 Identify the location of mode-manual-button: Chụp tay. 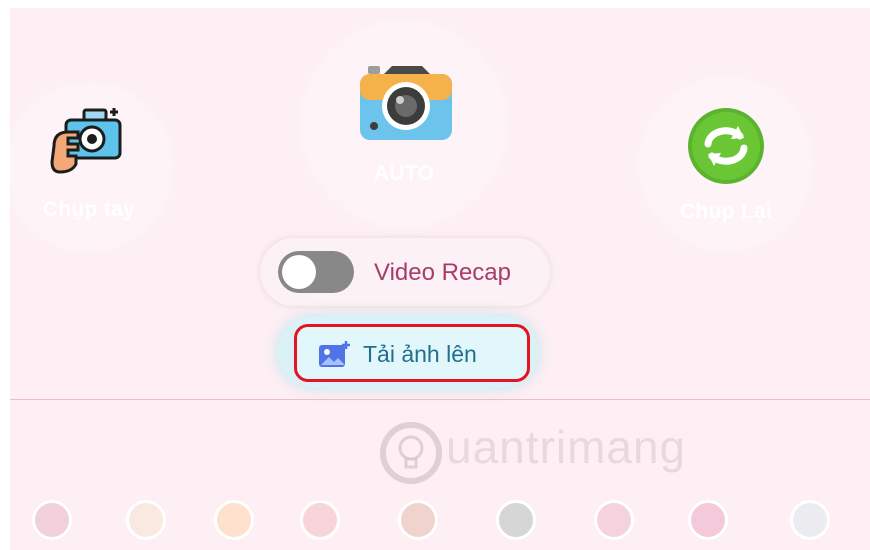
(89, 167).